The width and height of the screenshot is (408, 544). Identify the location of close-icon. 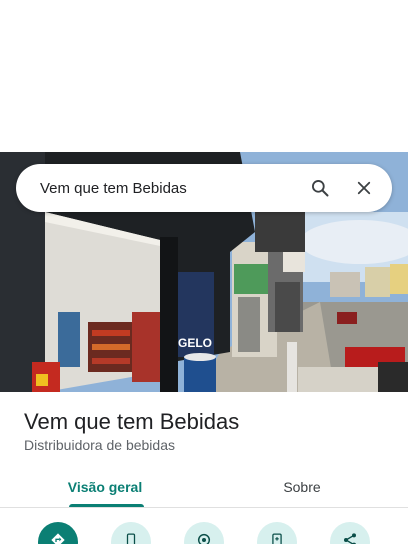
(364, 188).